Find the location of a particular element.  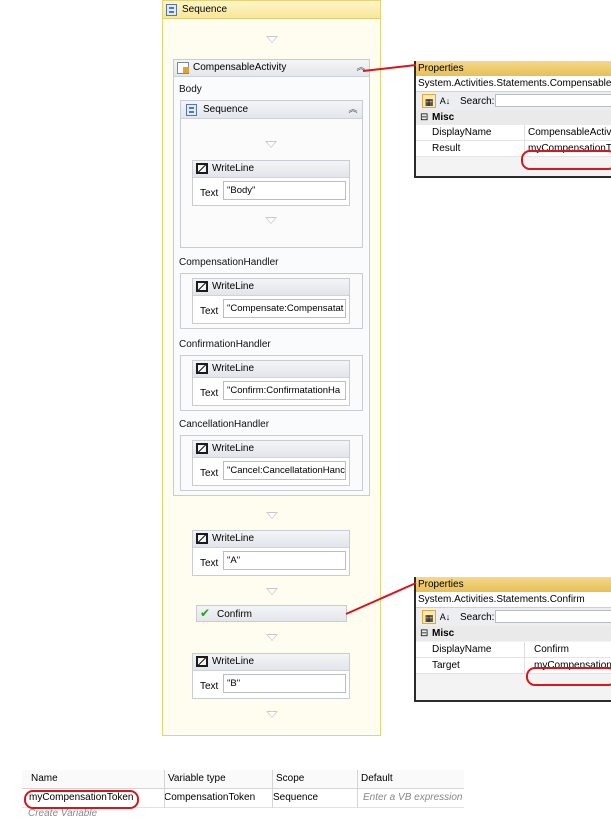

variable-scope: Sequence is located at coordinates (295, 797).